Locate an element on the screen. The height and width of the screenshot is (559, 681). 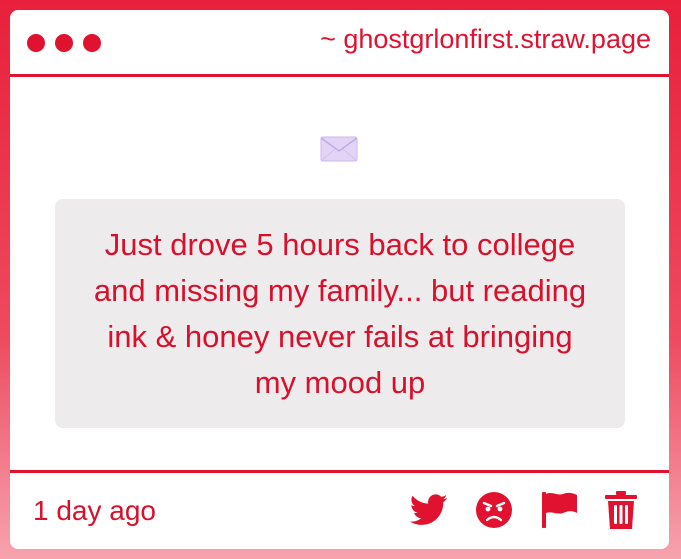
title-bar: ~ ghostgrlonfirst.straw.page is located at coordinates (339, 43).